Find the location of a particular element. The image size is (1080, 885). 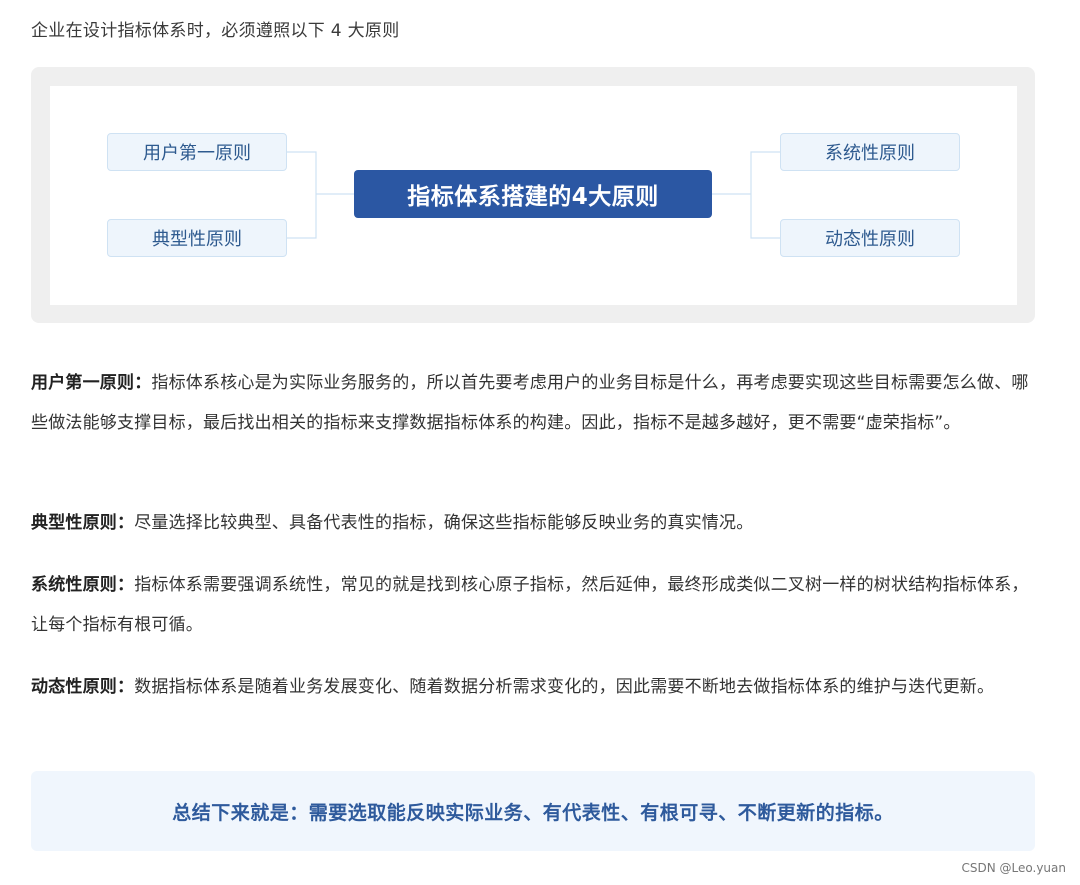

mindmap-center-node: 指标体系搭建的4大原则 is located at coordinates (533, 194).